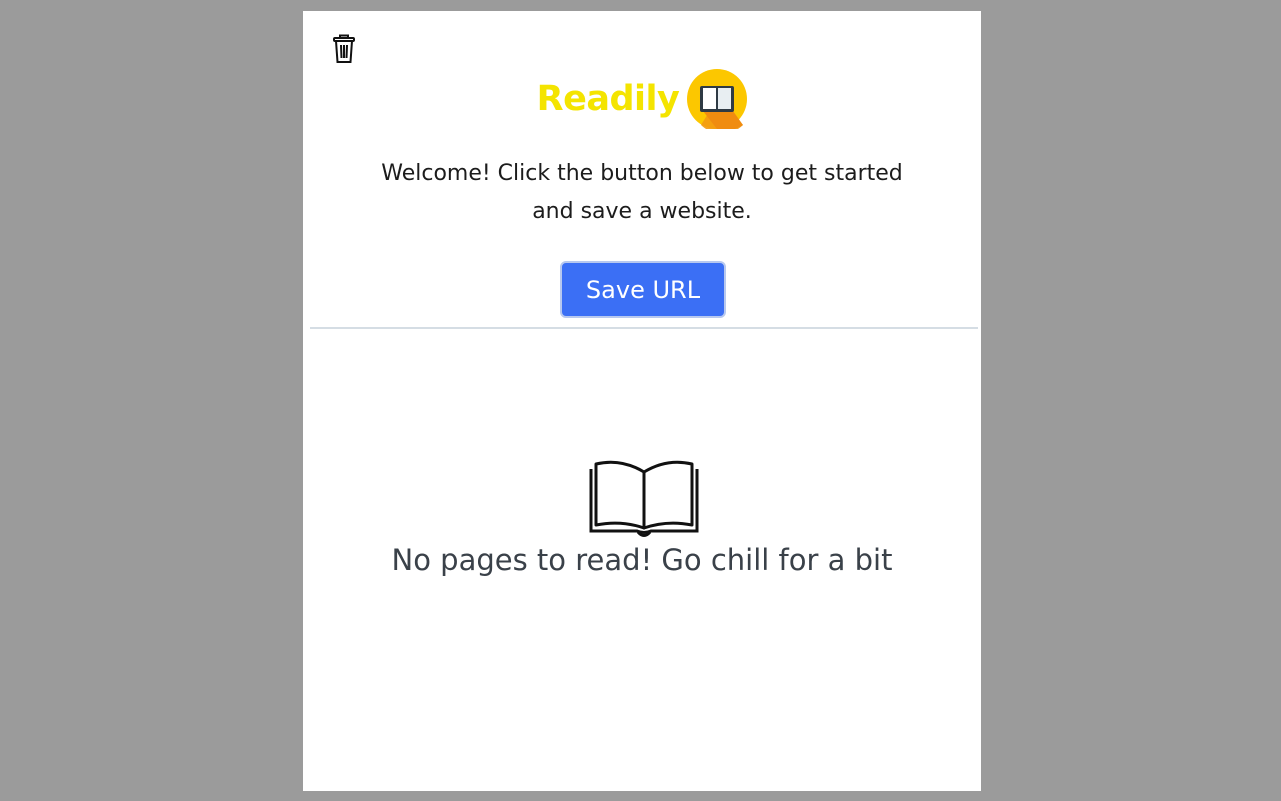 The height and width of the screenshot is (801, 1281). Describe the element at coordinates (608, 99) in the screenshot. I see `app-title: Readily` at that location.